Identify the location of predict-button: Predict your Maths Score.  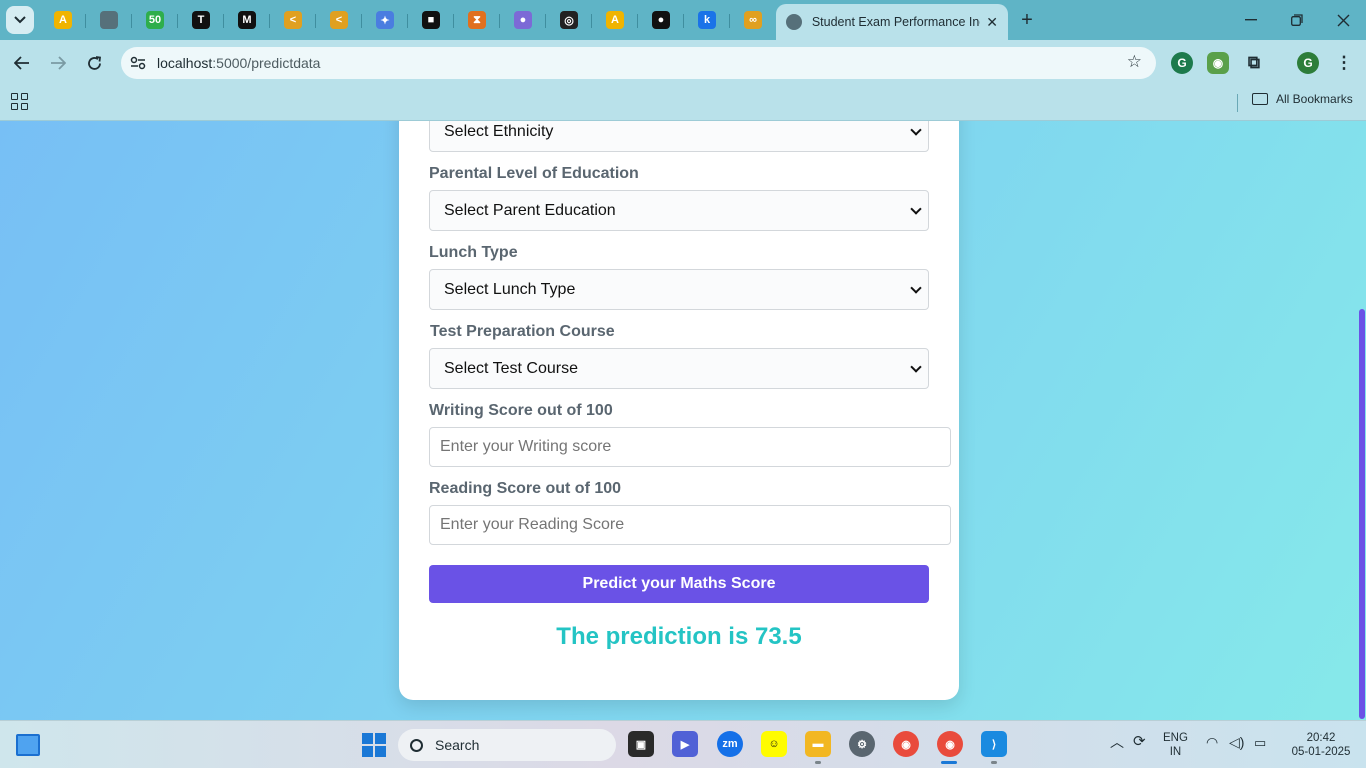
(679, 584).